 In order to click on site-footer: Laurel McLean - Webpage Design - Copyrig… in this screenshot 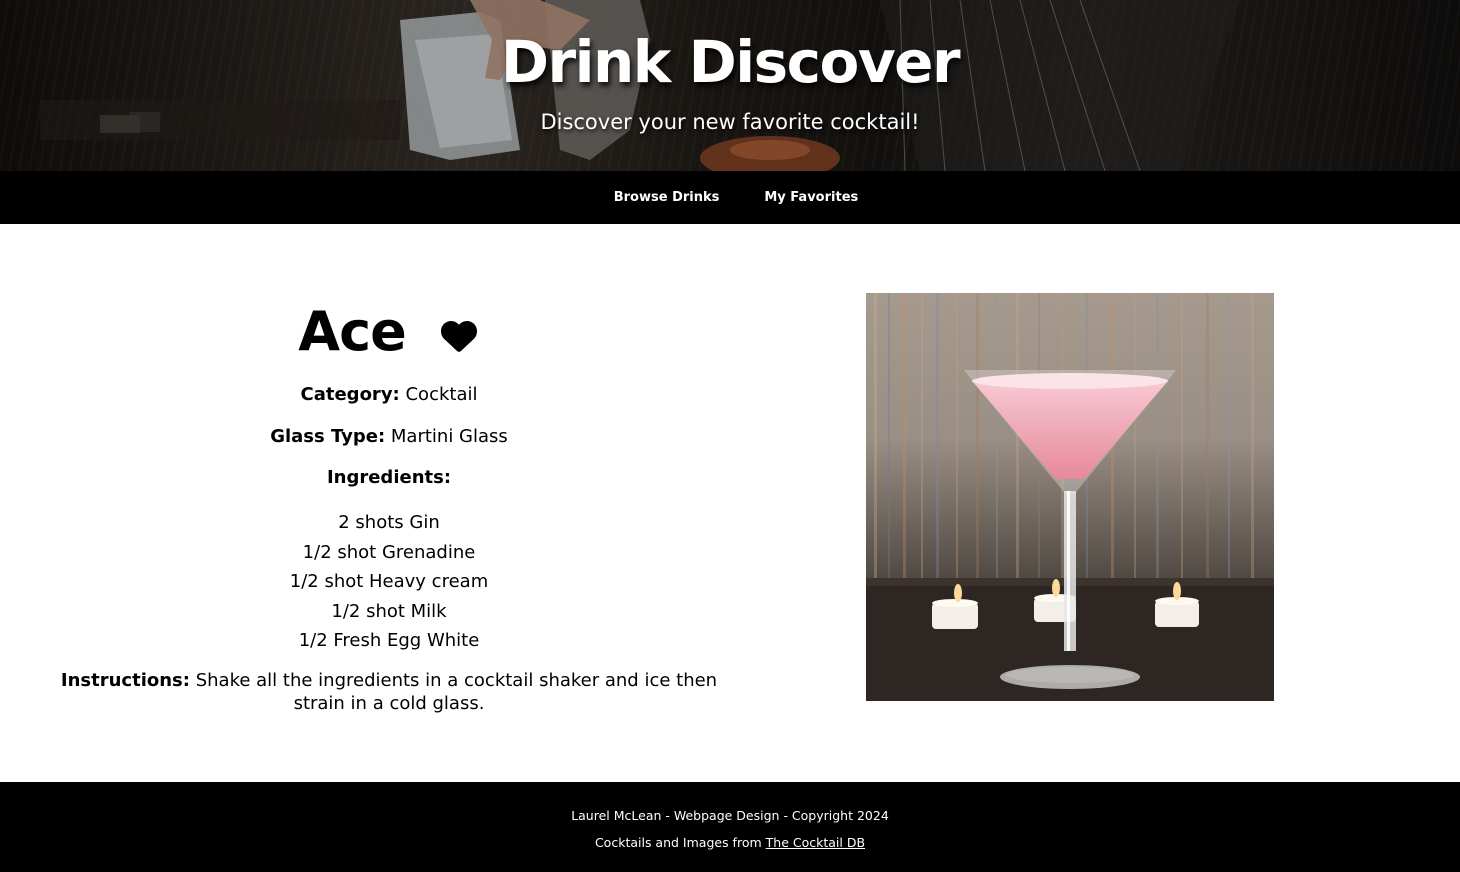, I will do `click(730, 827)`.